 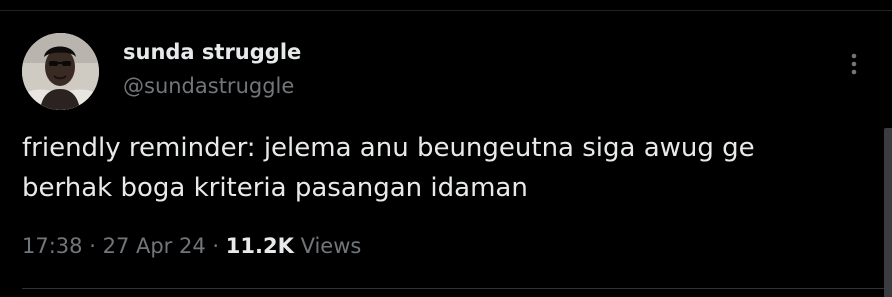 I want to click on avatar, so click(x=60, y=71).